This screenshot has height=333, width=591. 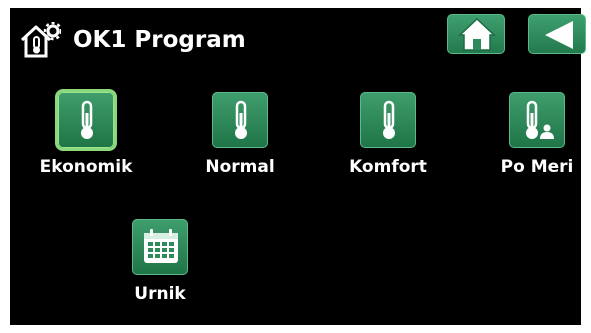 I want to click on normal-label: Normal, so click(x=240, y=167).